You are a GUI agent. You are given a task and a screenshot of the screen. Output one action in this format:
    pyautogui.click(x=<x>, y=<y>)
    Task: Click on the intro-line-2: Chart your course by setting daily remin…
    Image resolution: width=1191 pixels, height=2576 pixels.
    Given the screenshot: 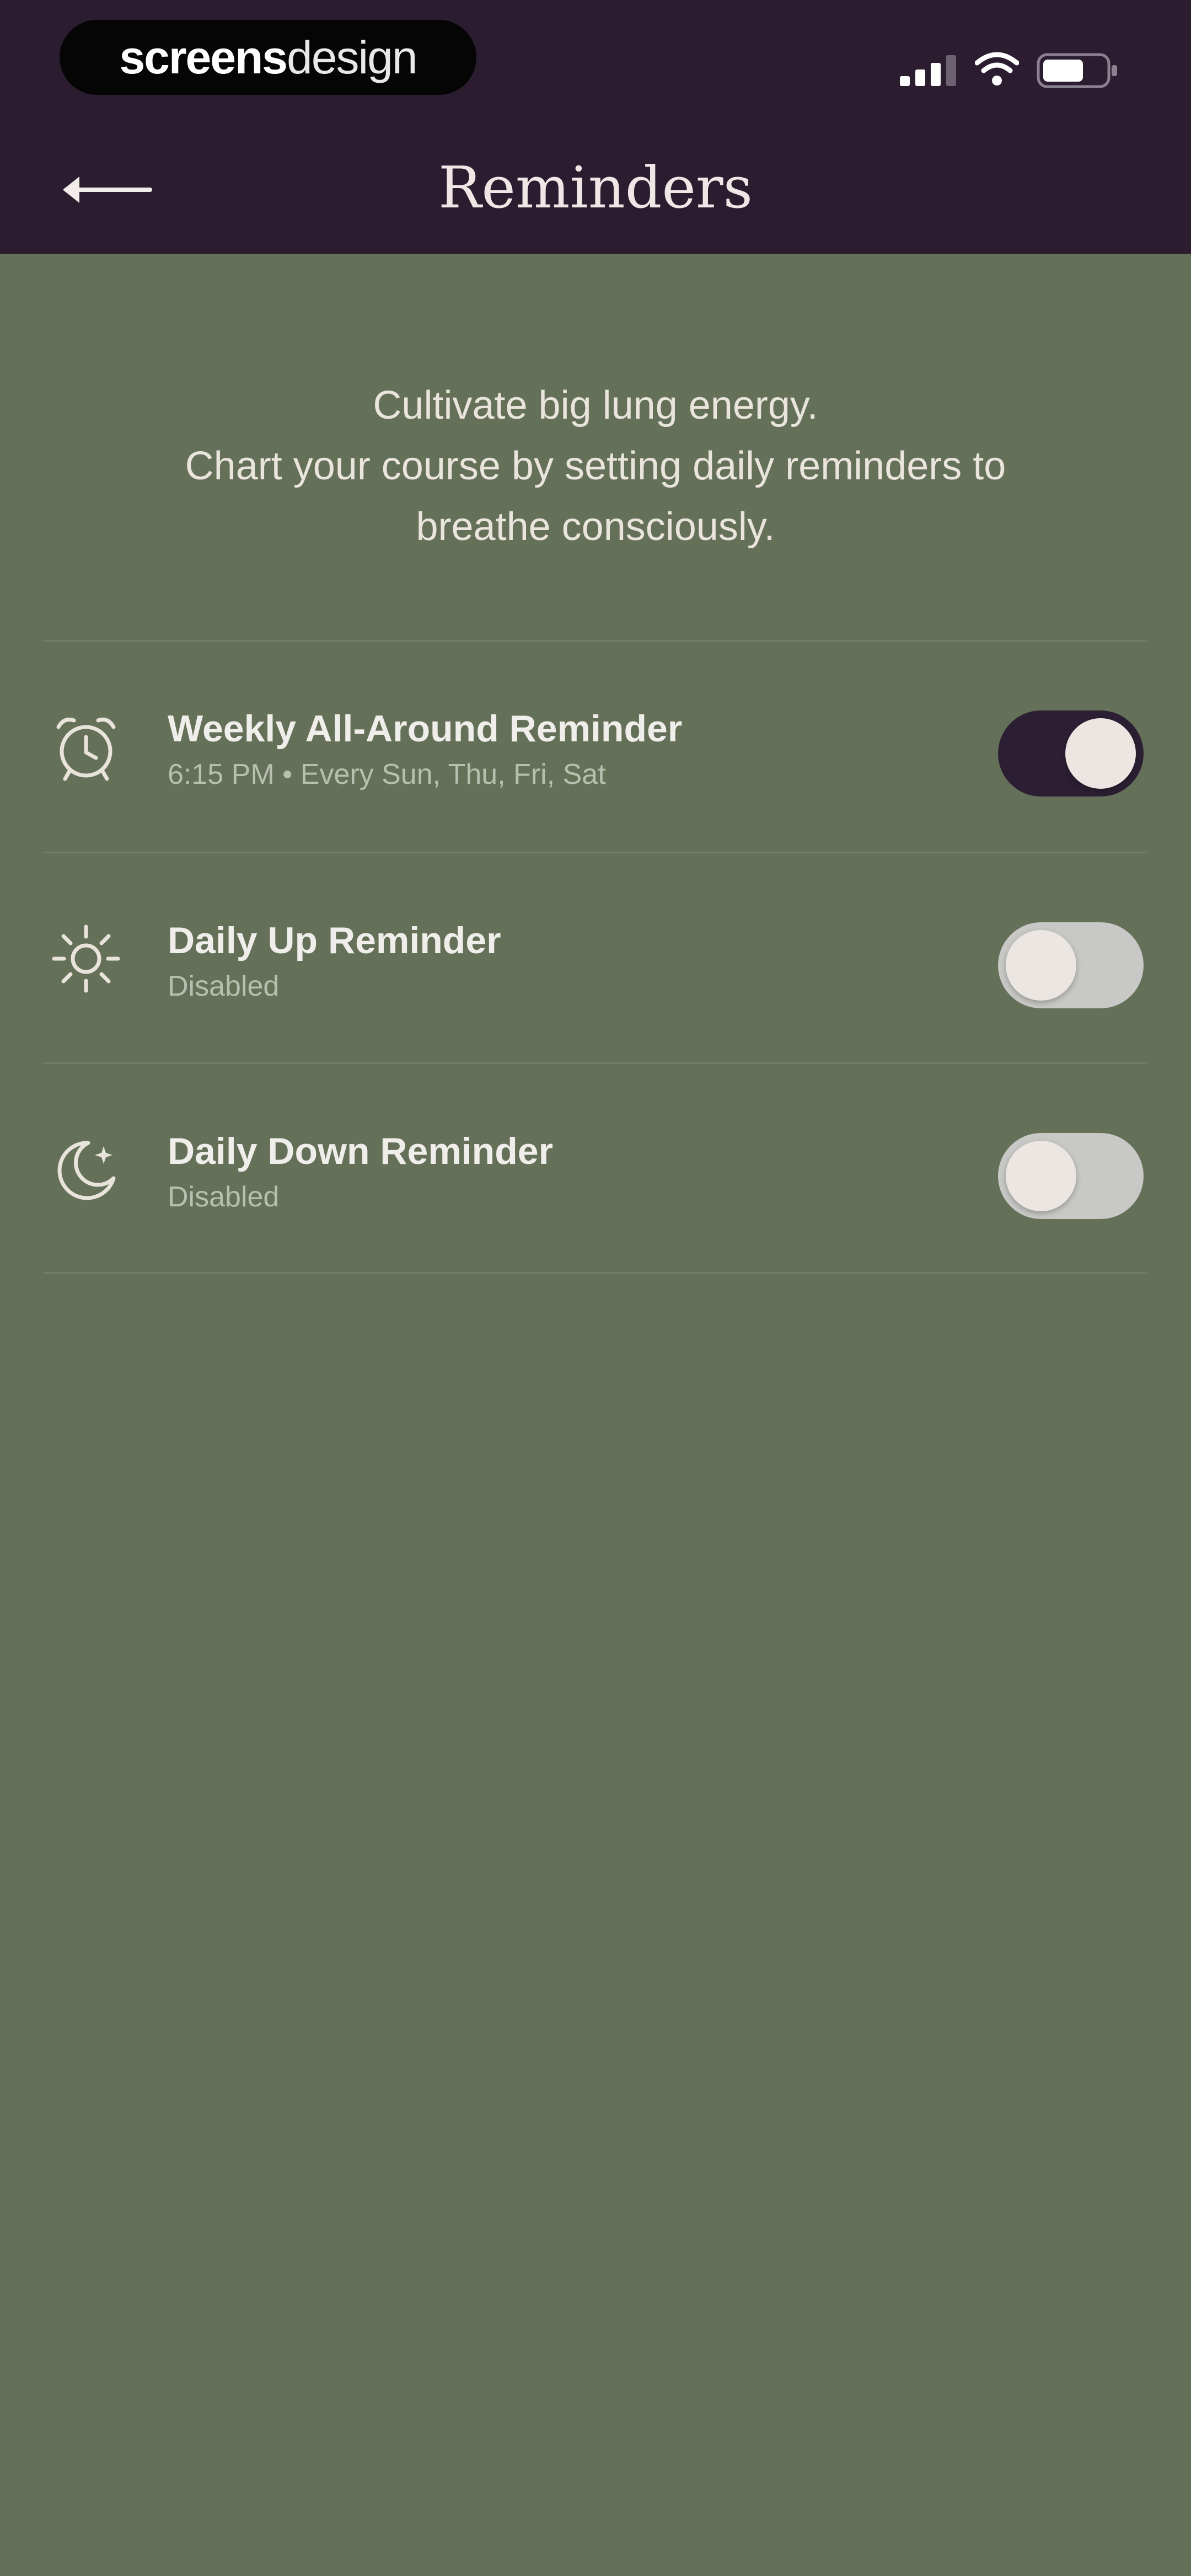 What is the action you would take?
    pyautogui.click(x=595, y=466)
    